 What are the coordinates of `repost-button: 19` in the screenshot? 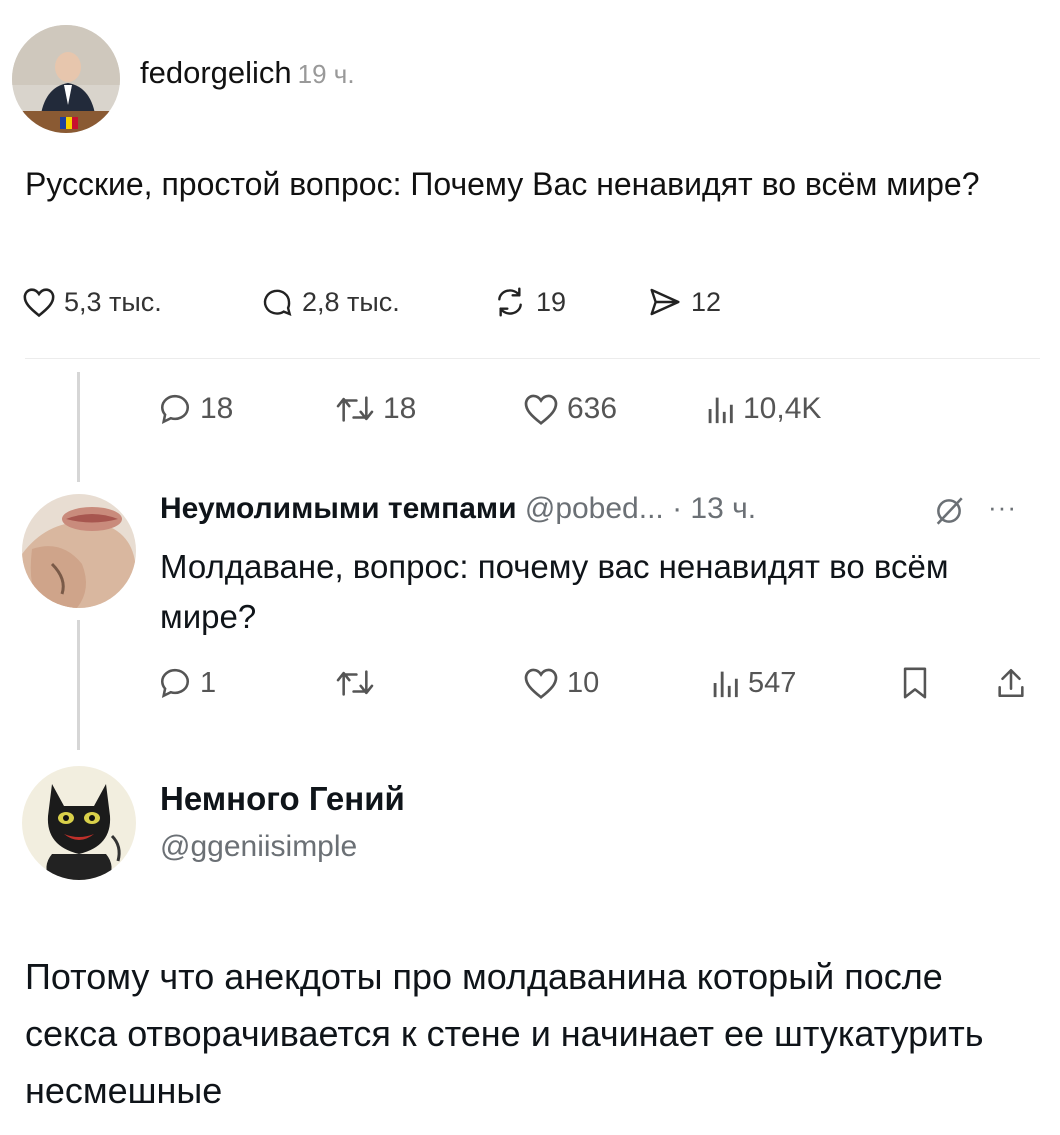 It's located at (529, 302).